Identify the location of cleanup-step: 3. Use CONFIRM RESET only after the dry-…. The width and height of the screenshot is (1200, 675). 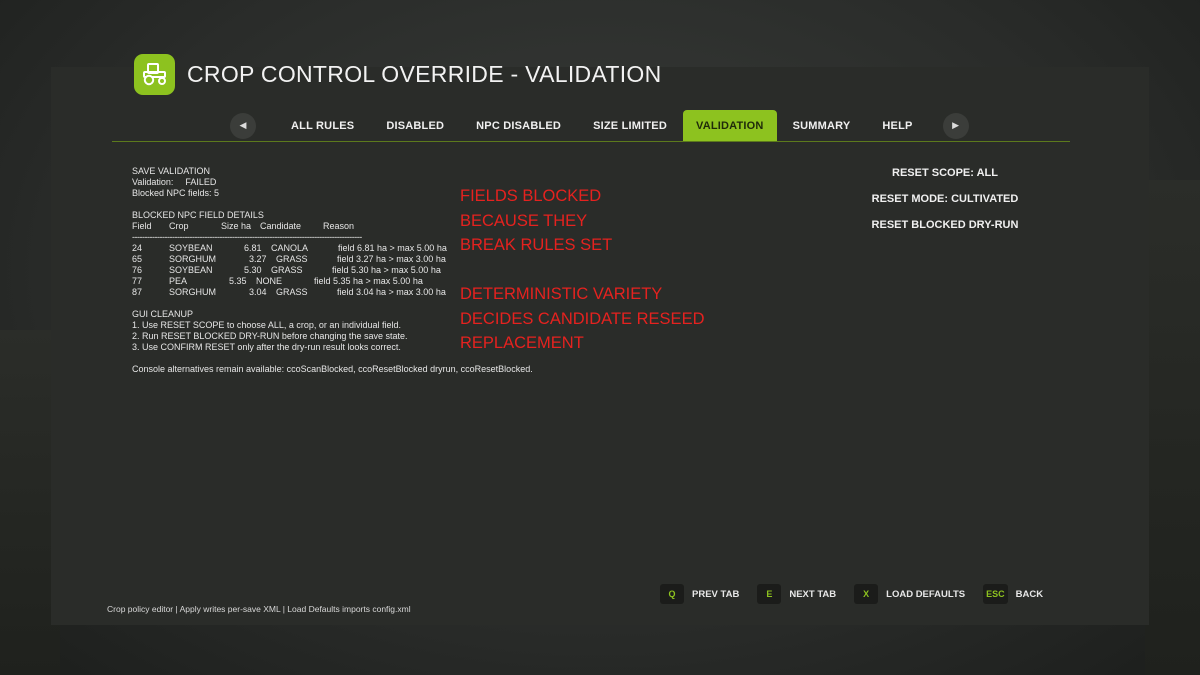
(266, 347).